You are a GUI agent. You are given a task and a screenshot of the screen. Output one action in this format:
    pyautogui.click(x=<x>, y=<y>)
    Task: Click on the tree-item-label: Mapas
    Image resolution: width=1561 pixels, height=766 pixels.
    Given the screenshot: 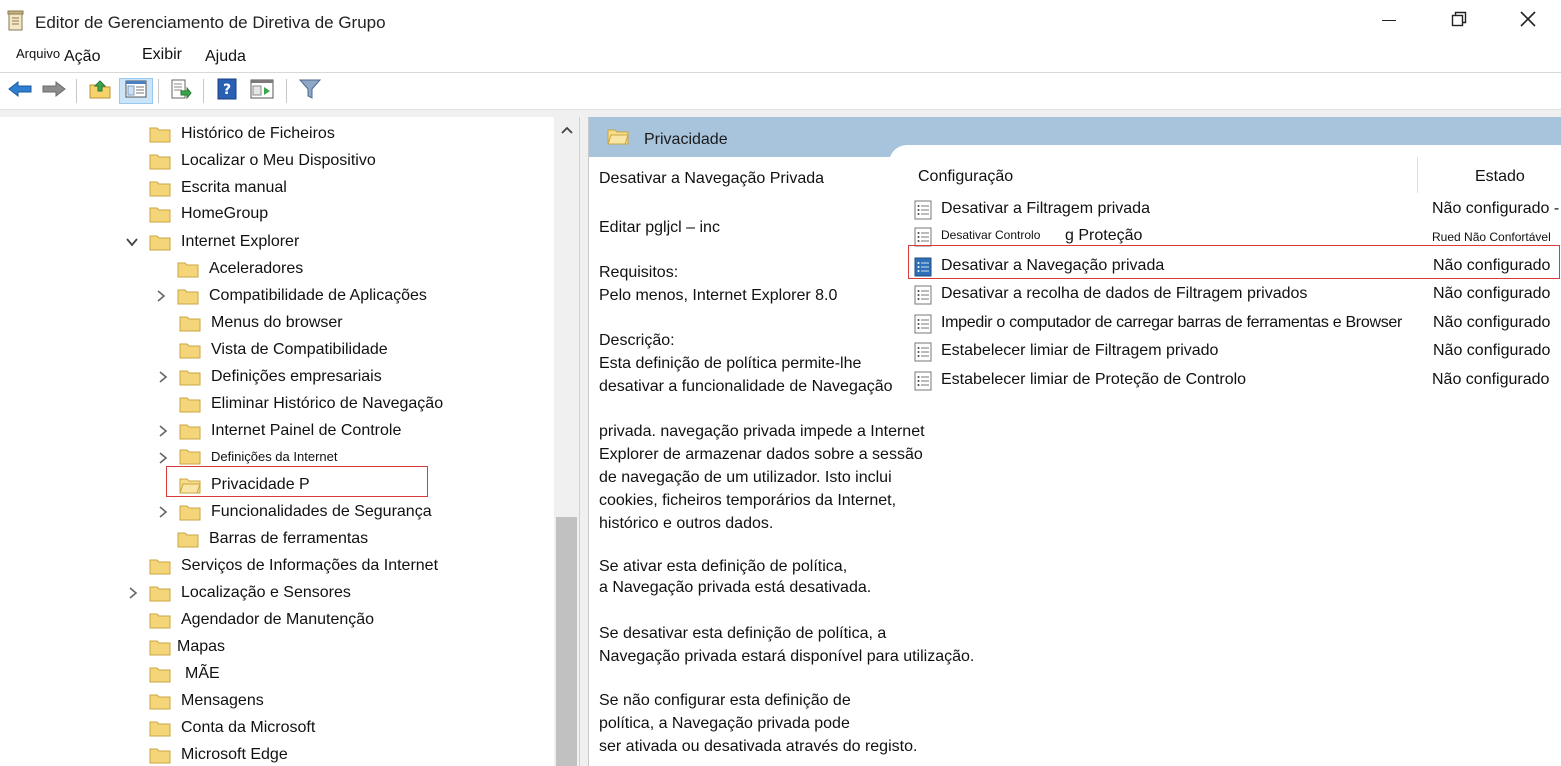 What is the action you would take?
    pyautogui.click(x=201, y=646)
    